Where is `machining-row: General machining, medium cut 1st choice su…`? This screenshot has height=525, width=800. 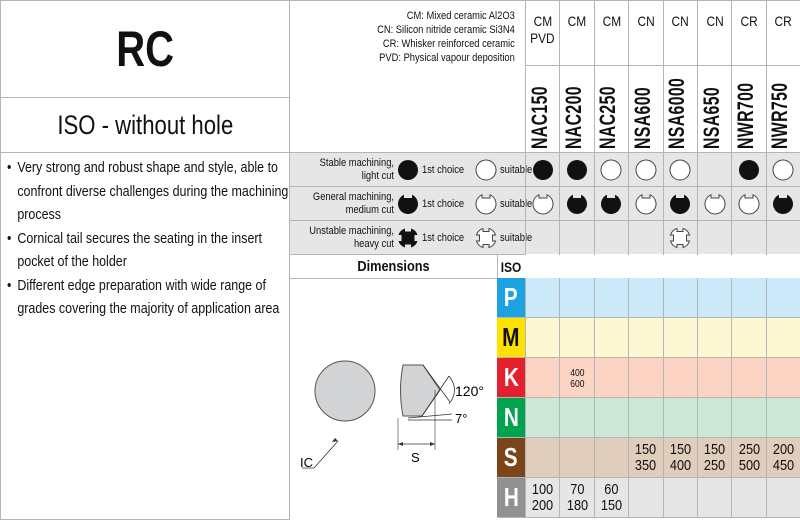
machining-row: General machining, medium cut 1st choice su… is located at coordinates (545, 203).